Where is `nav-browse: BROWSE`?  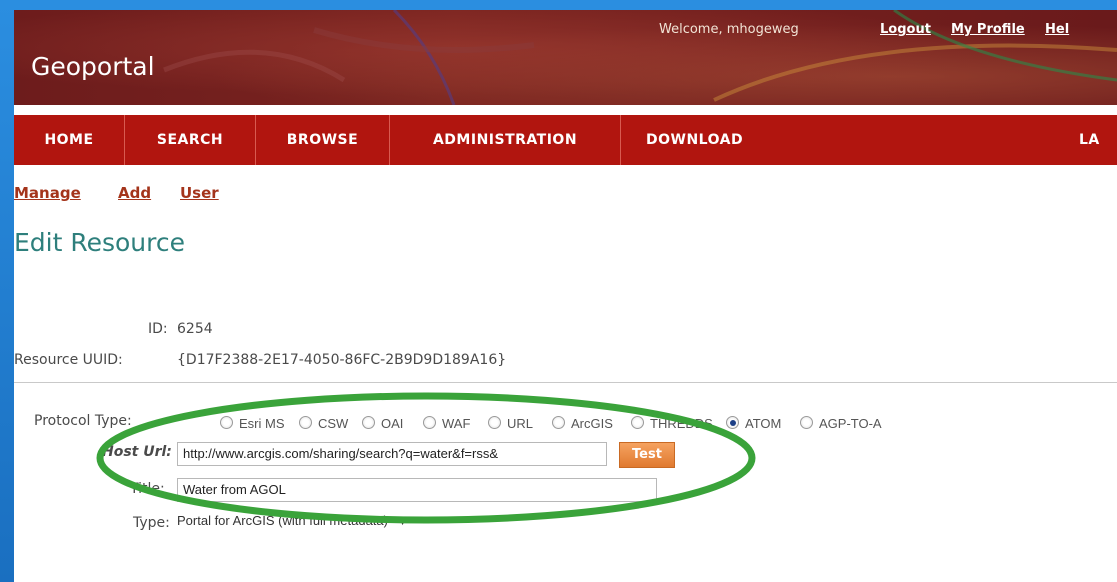
nav-browse: BROWSE is located at coordinates (322, 140).